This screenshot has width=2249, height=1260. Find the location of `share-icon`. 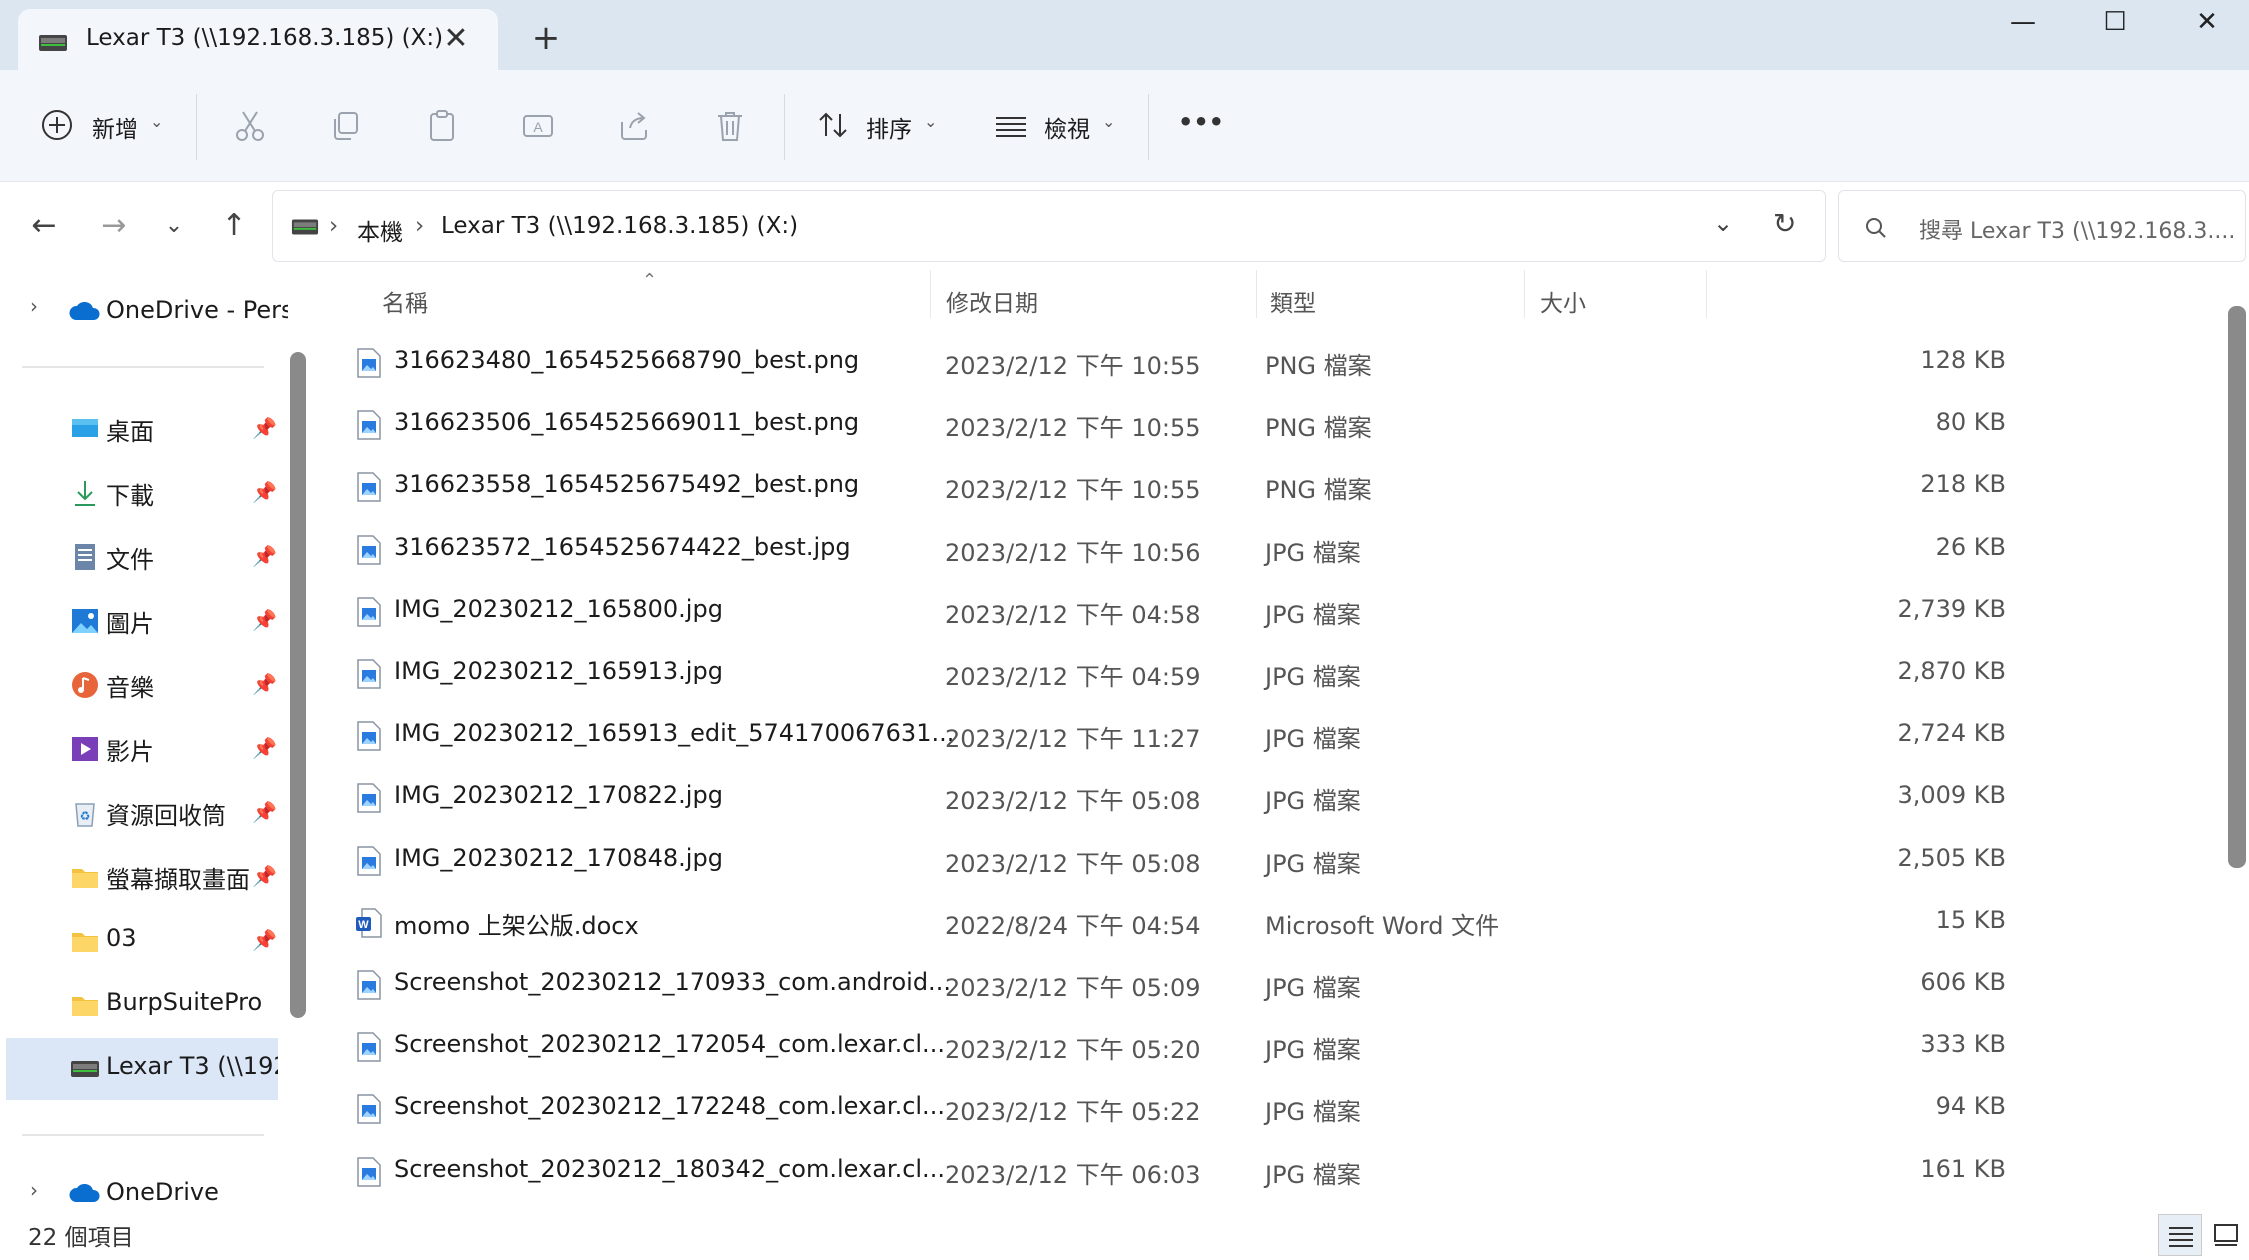

share-icon is located at coordinates (634, 126).